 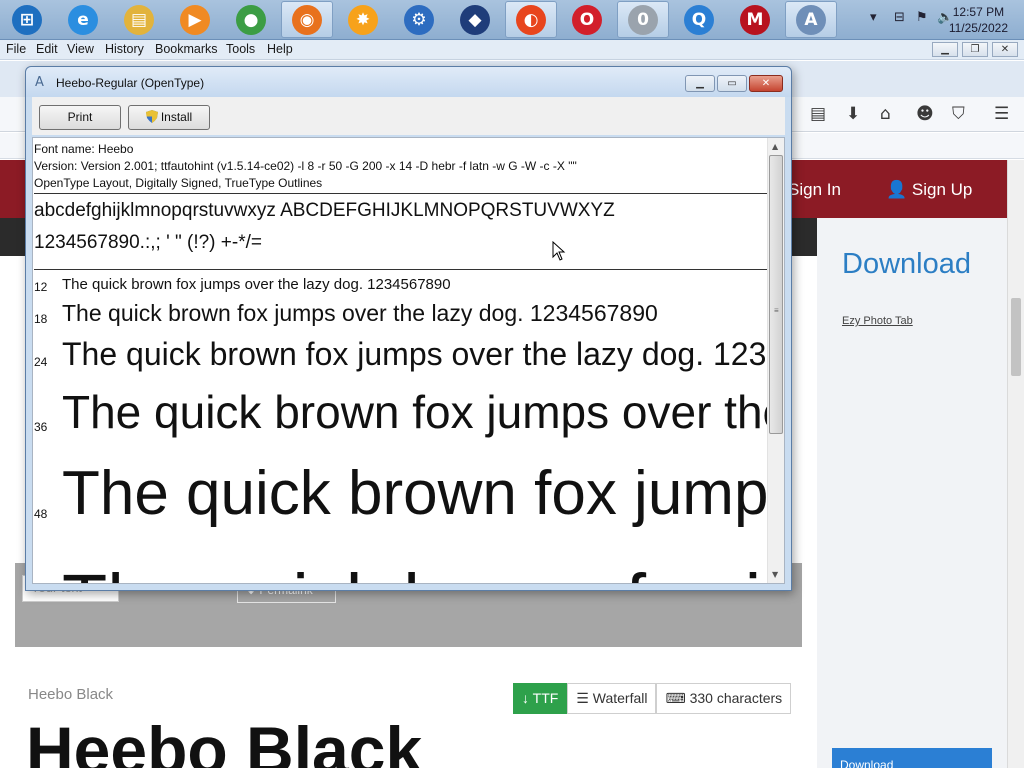 I want to click on menu-tools: Tools, so click(x=240, y=49).